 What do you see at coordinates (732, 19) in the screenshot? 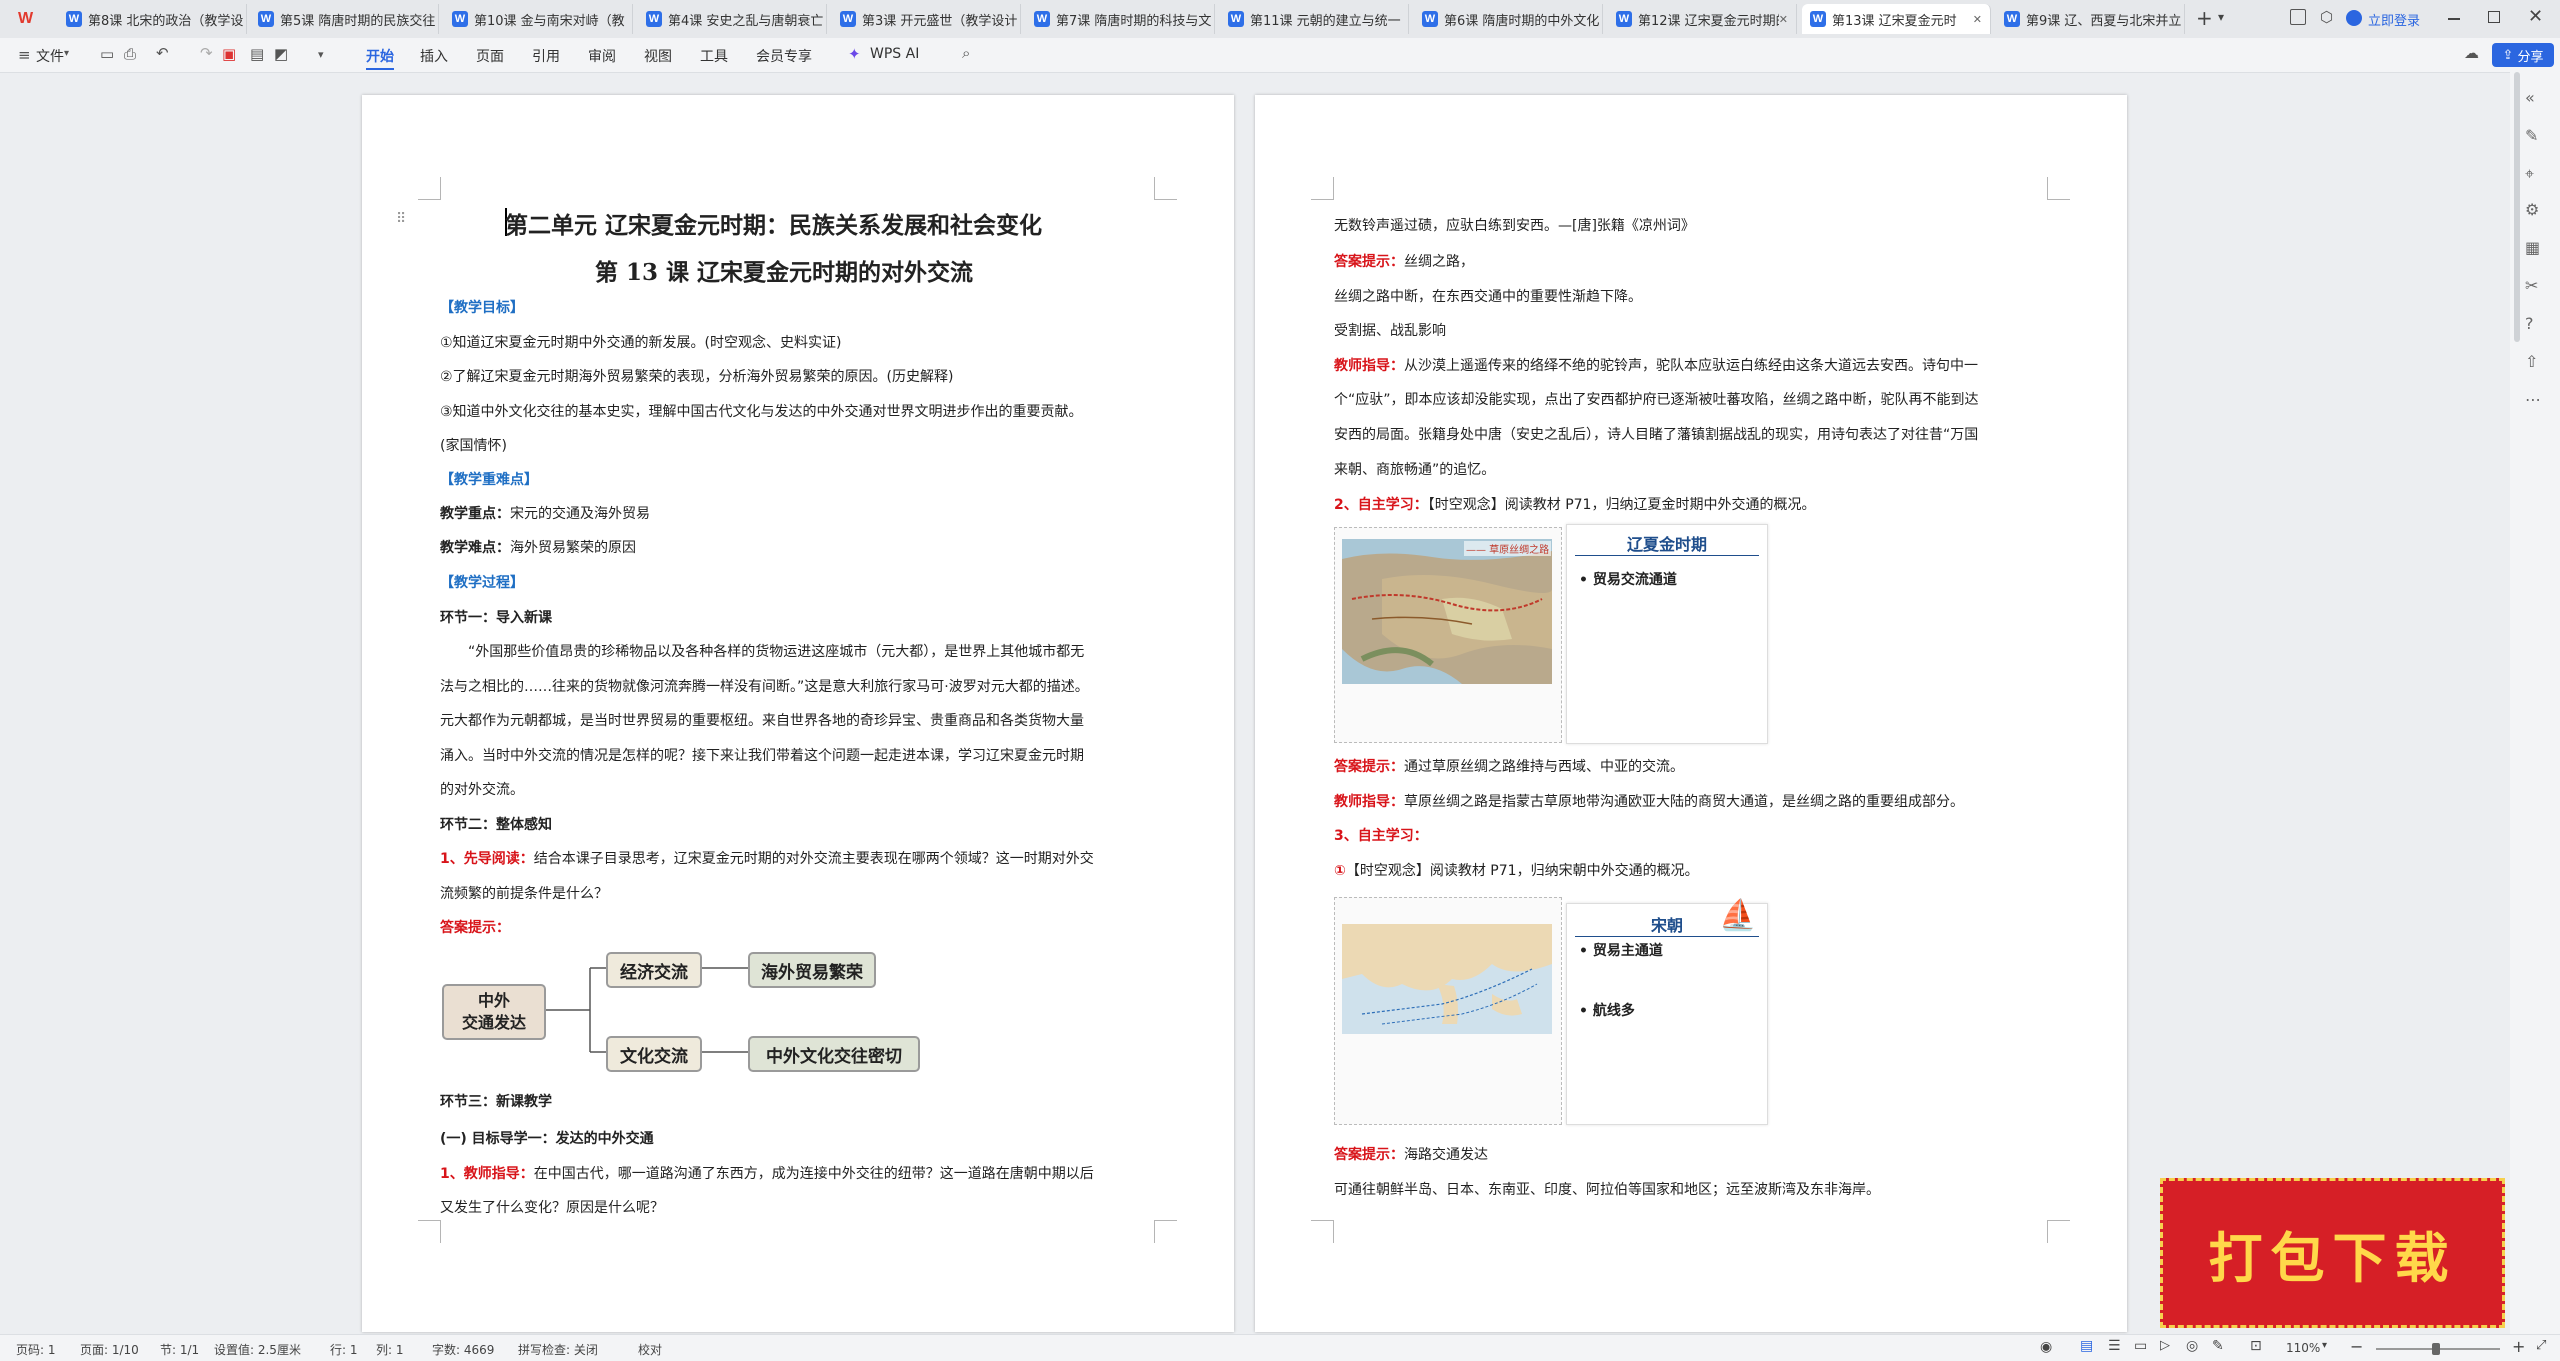
I see `tab-document: W 第4课 安史之乱与唐朝衰亡` at bounding box center [732, 19].